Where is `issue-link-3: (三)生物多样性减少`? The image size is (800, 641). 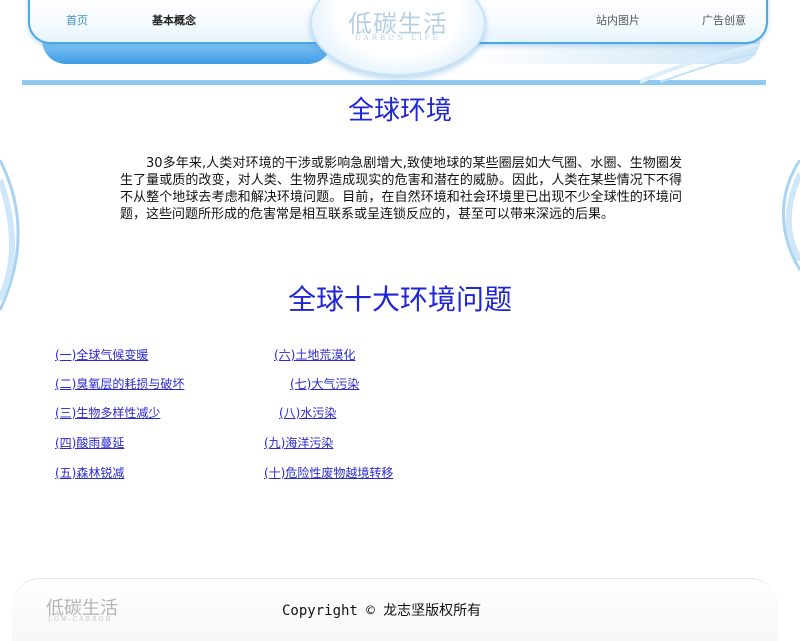
issue-link-3: (三)生物多样性减少 is located at coordinates (107, 412).